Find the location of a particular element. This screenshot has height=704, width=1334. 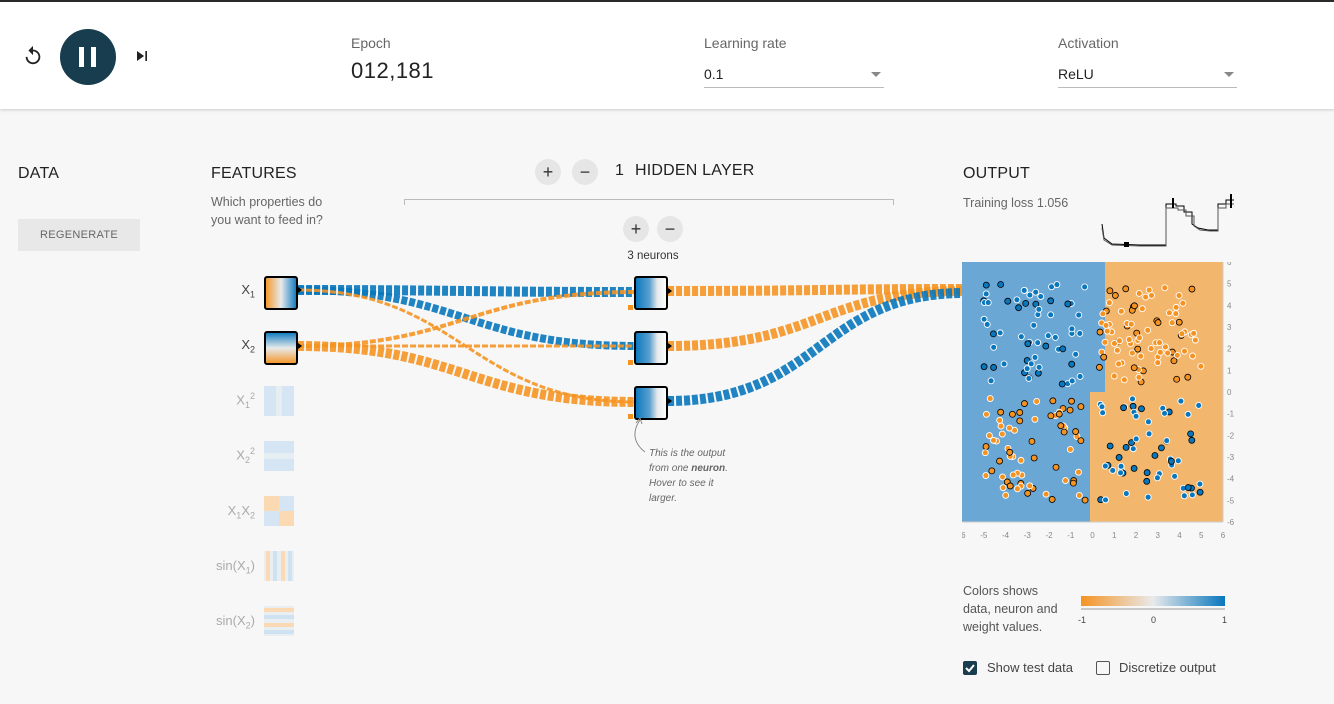

checkmark-icon is located at coordinates (970, 668).